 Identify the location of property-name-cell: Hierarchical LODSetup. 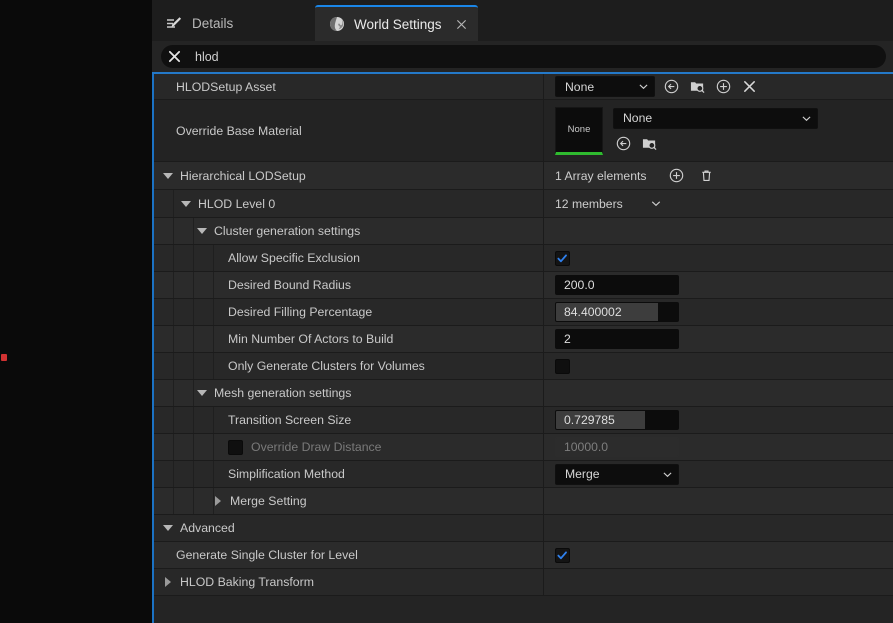
(349, 175).